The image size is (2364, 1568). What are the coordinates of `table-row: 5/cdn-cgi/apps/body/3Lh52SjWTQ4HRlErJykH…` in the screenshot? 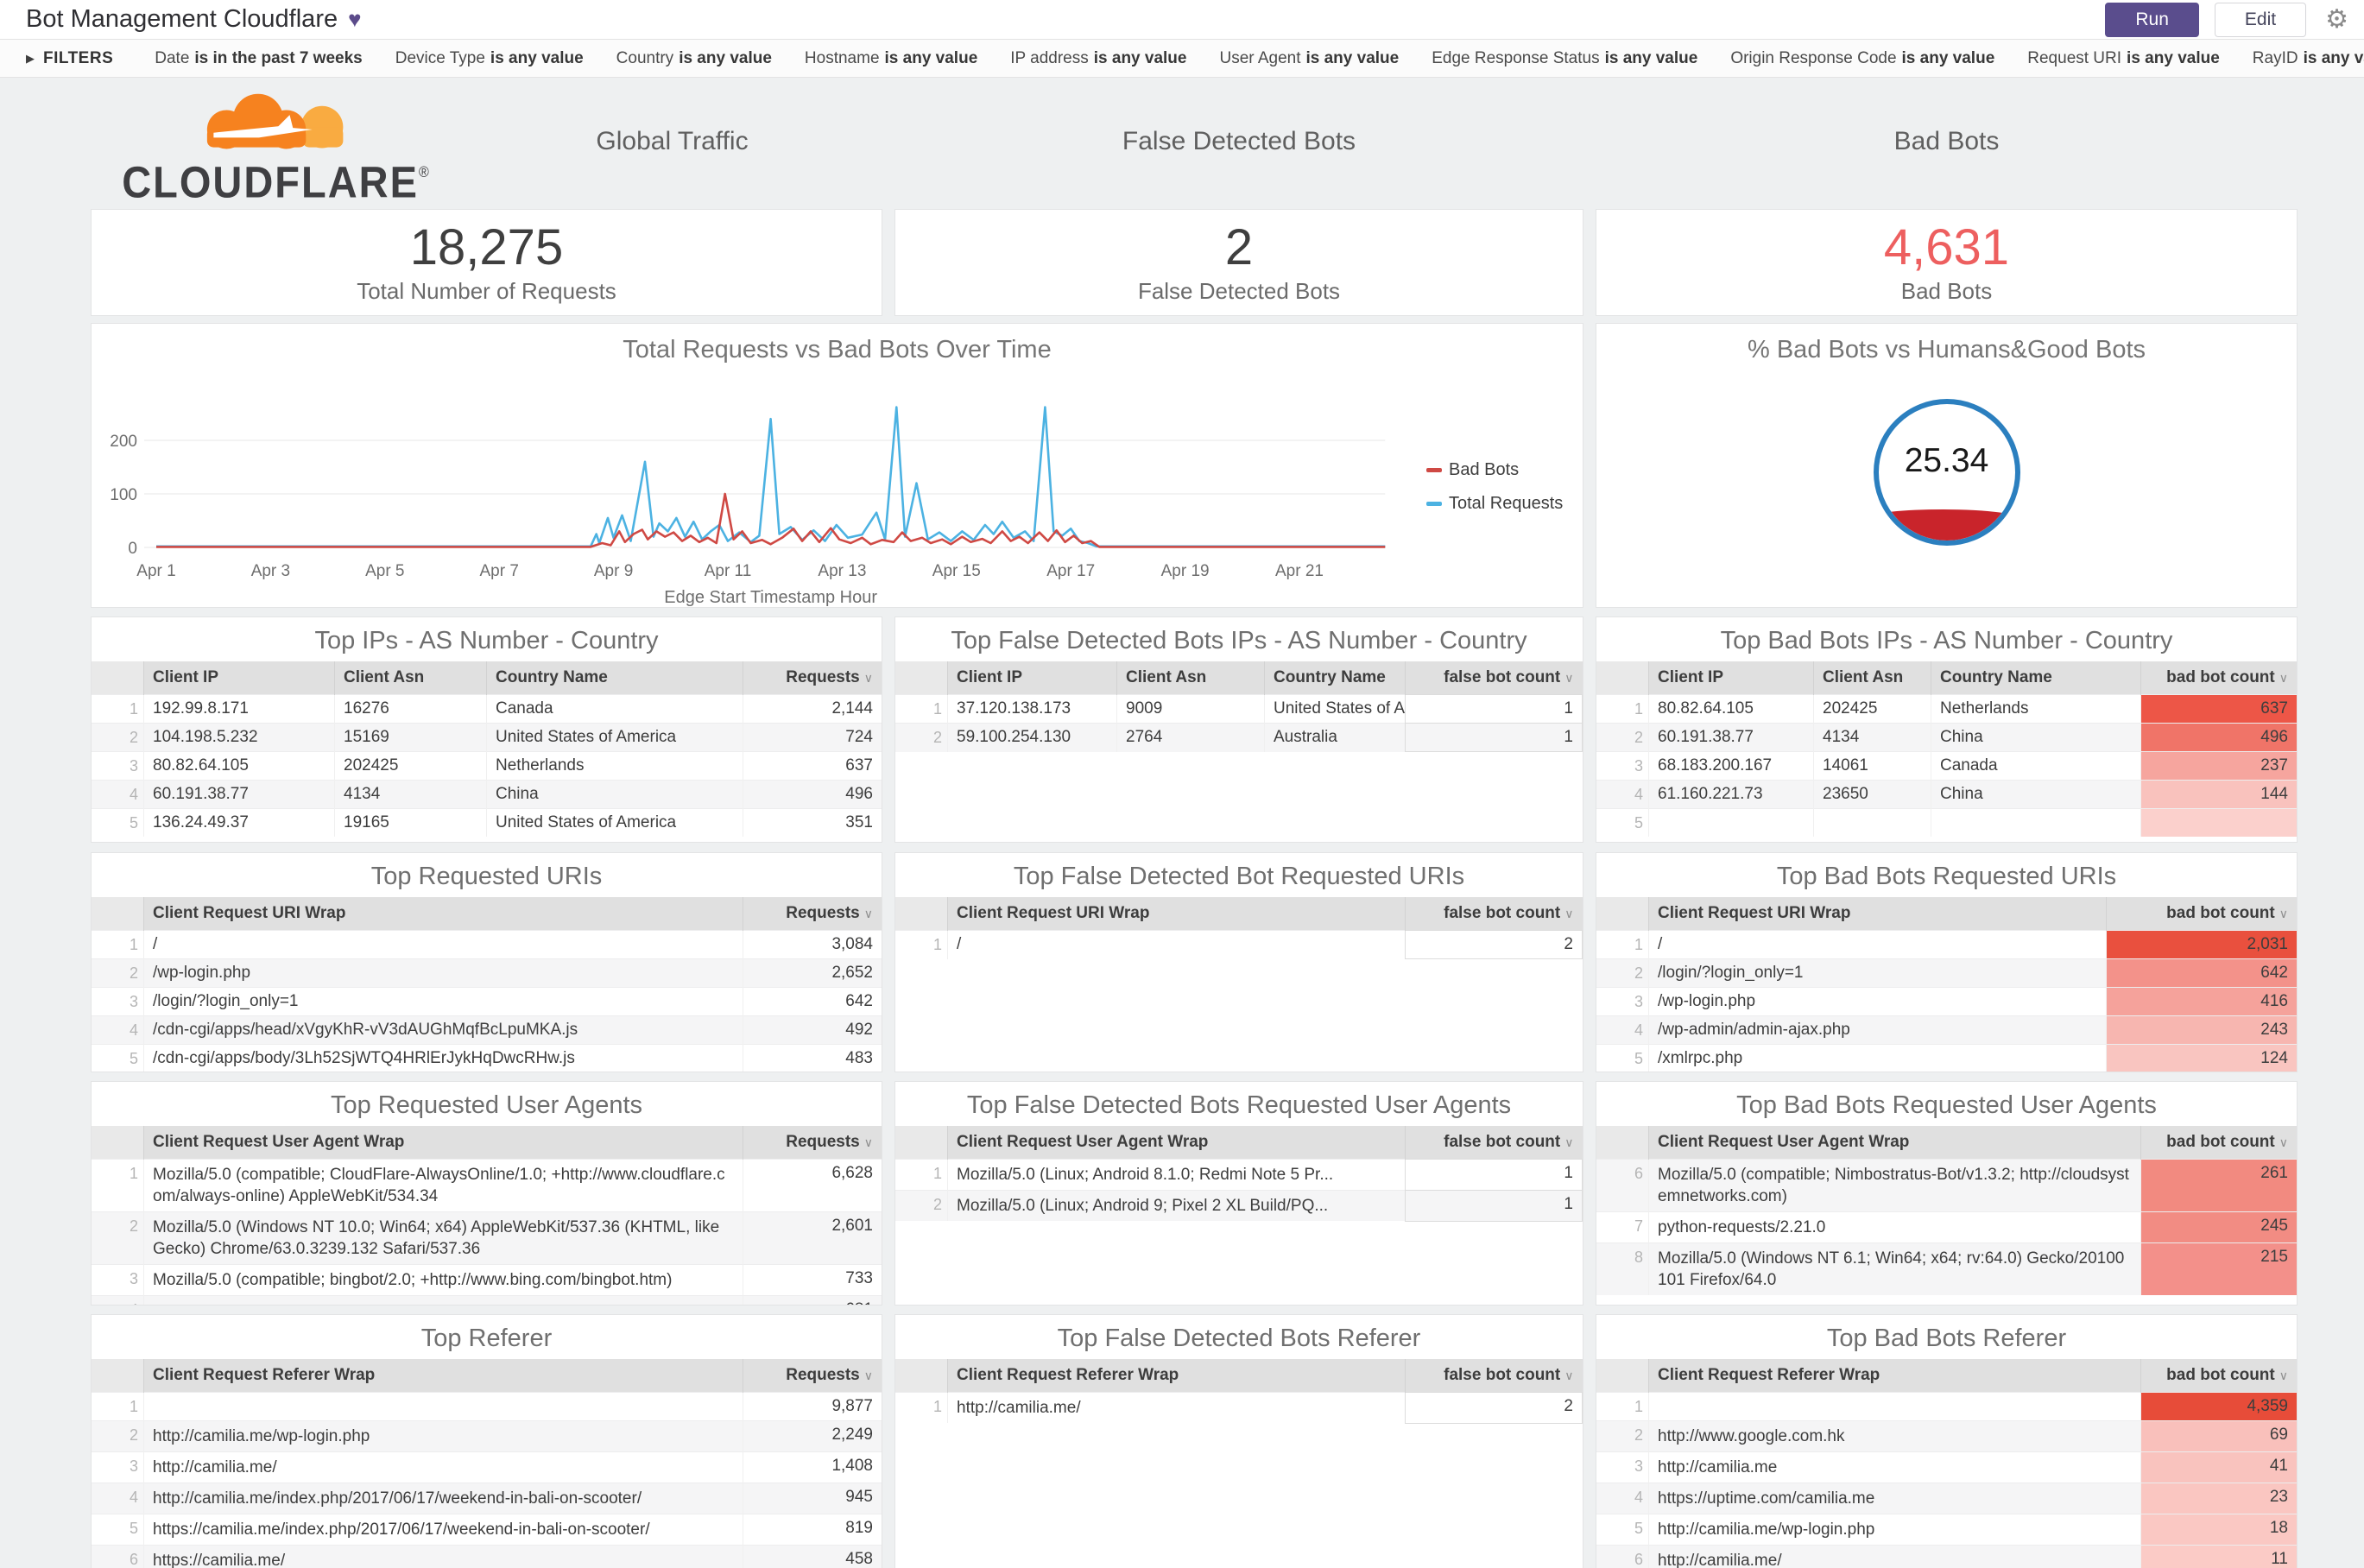 It's located at (487, 1058).